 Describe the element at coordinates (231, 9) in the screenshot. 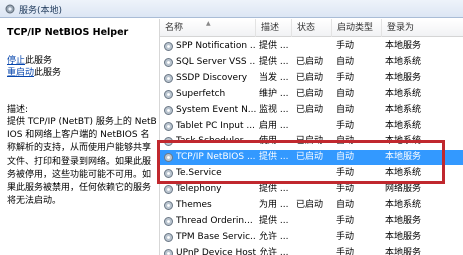

I see `panel-title-bar: 服务(本地)` at that location.